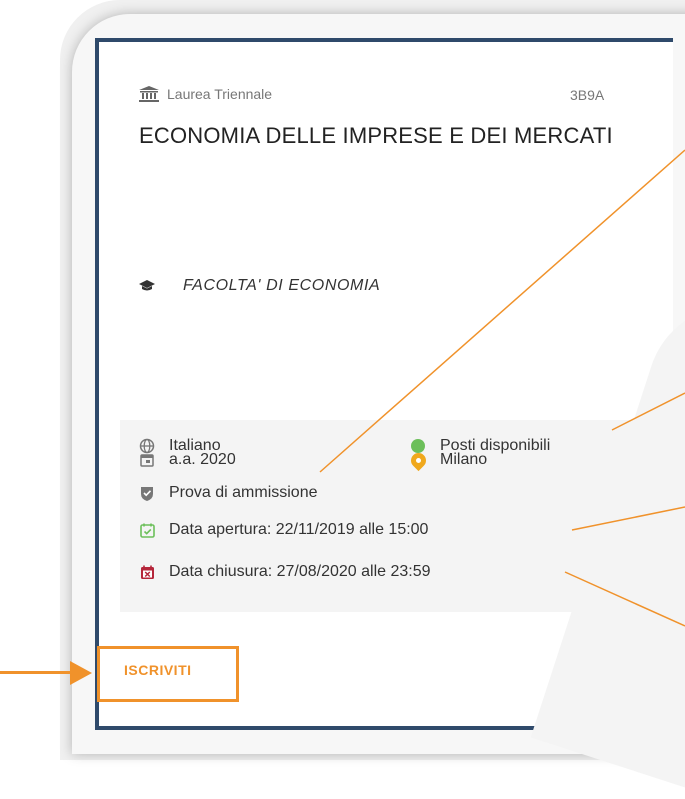  What do you see at coordinates (624, 599) in the screenshot?
I see `callout-line-closing` at bounding box center [624, 599].